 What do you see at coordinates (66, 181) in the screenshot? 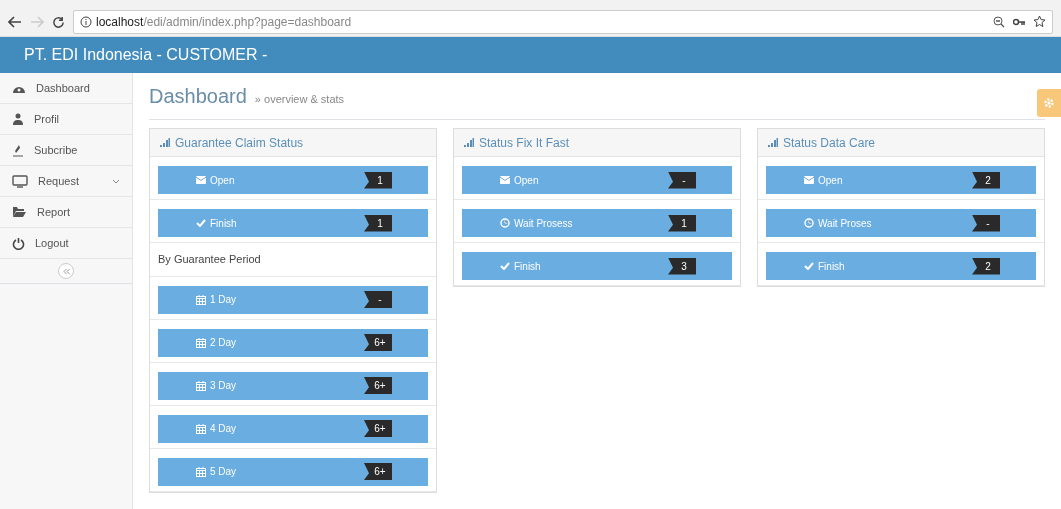
I see `sidebar-item: Request` at bounding box center [66, 181].